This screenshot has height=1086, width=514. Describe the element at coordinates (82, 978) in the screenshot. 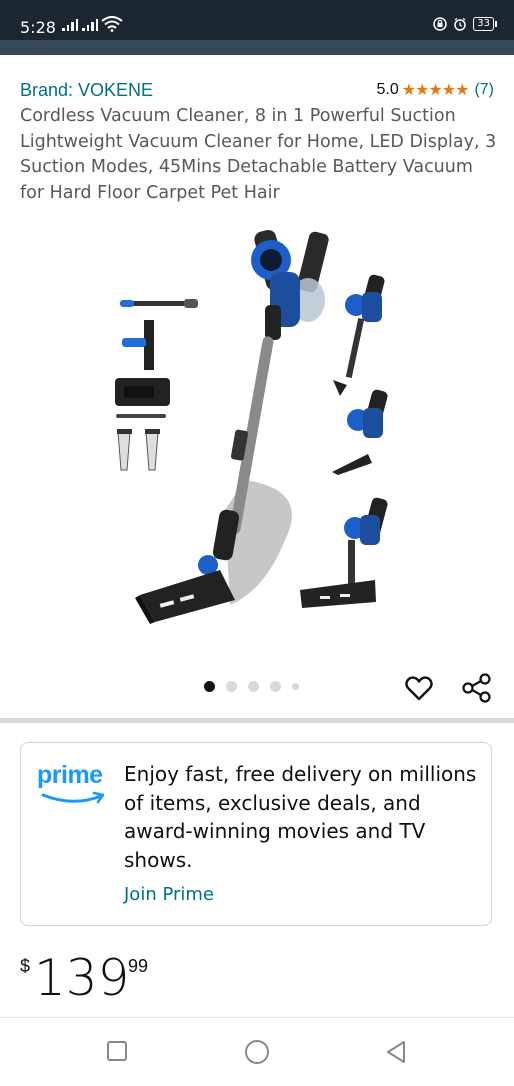

I see `price-whole: 139` at that location.